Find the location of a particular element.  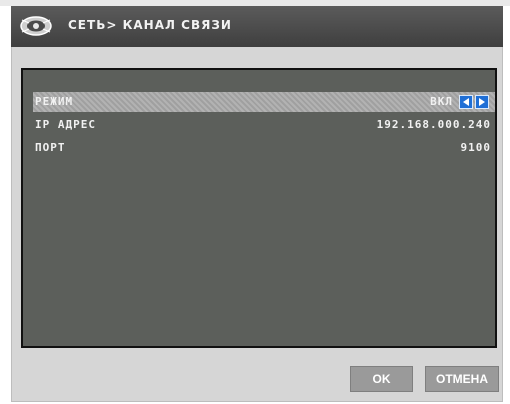

setting-label: ПОРТ is located at coordinates (50, 147).